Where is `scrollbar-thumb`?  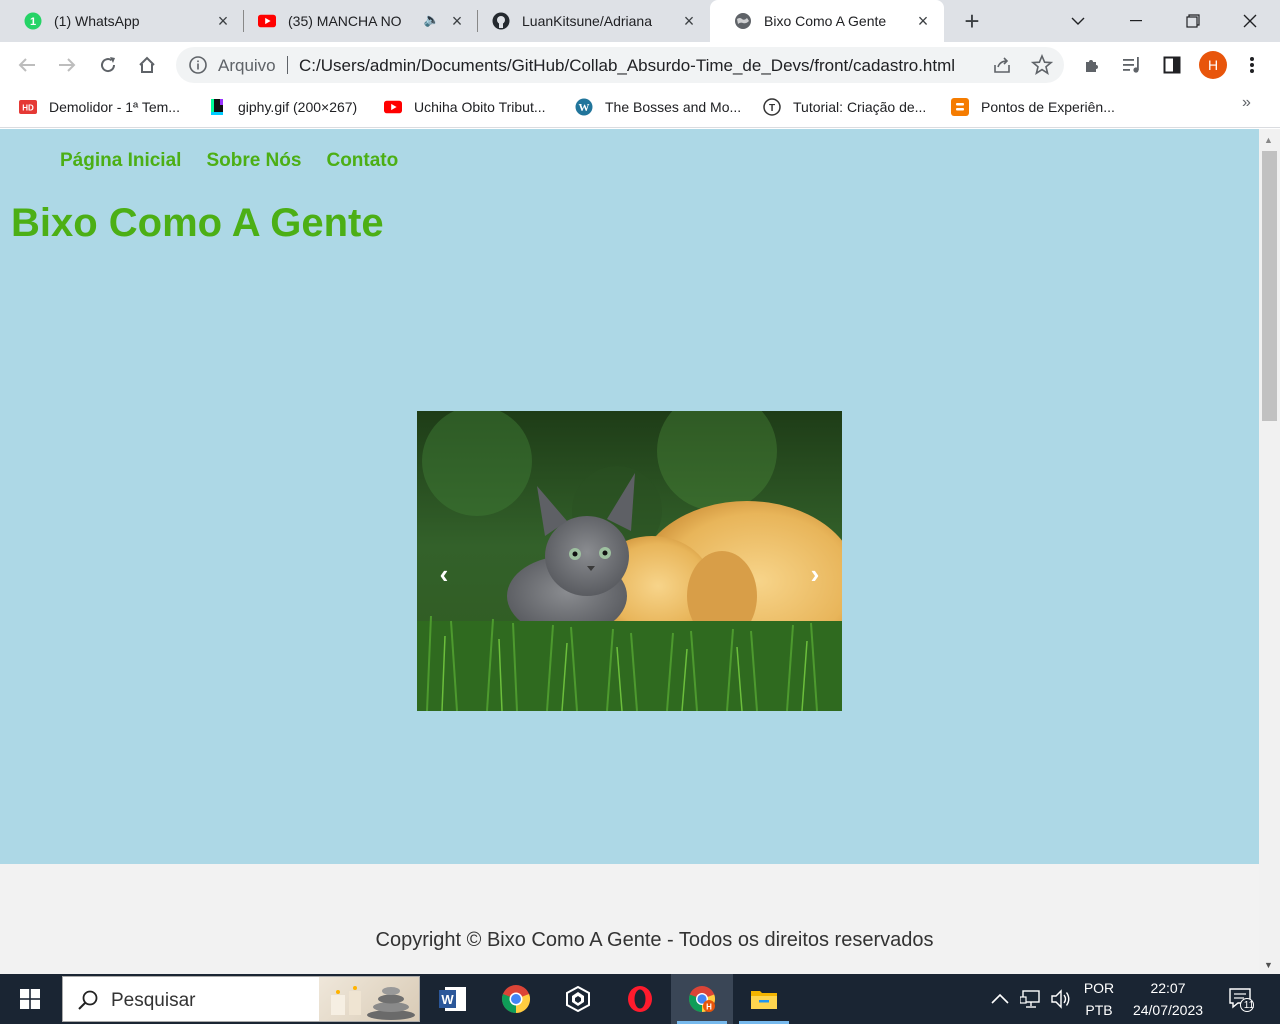
scrollbar-thumb is located at coordinates (1269, 286).